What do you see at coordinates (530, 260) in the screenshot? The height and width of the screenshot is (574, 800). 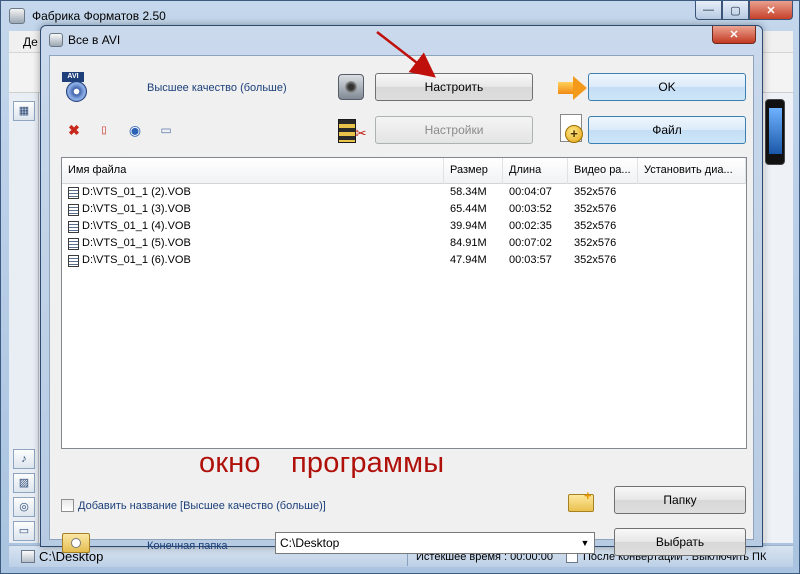 I see `cell-length: 00:03:57` at bounding box center [530, 260].